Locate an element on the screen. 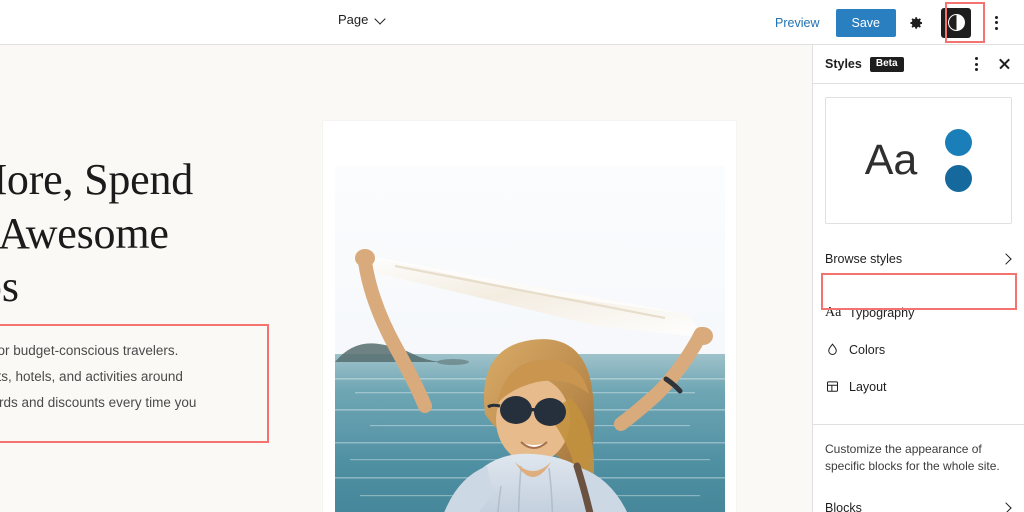 This screenshot has height=512, width=1024. sidebar-item-colors: Colors is located at coordinates (918, 349).